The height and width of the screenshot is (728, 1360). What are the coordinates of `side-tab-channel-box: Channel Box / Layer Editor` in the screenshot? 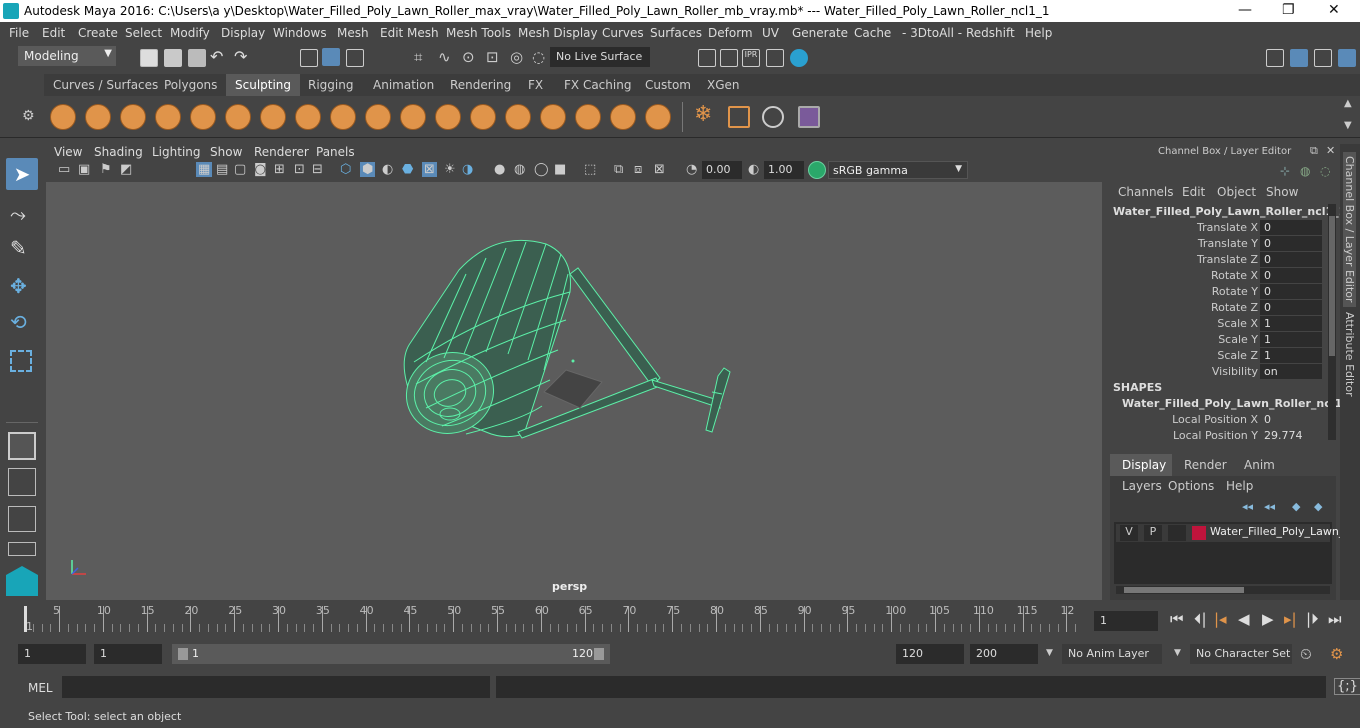 It's located at (1349, 229).